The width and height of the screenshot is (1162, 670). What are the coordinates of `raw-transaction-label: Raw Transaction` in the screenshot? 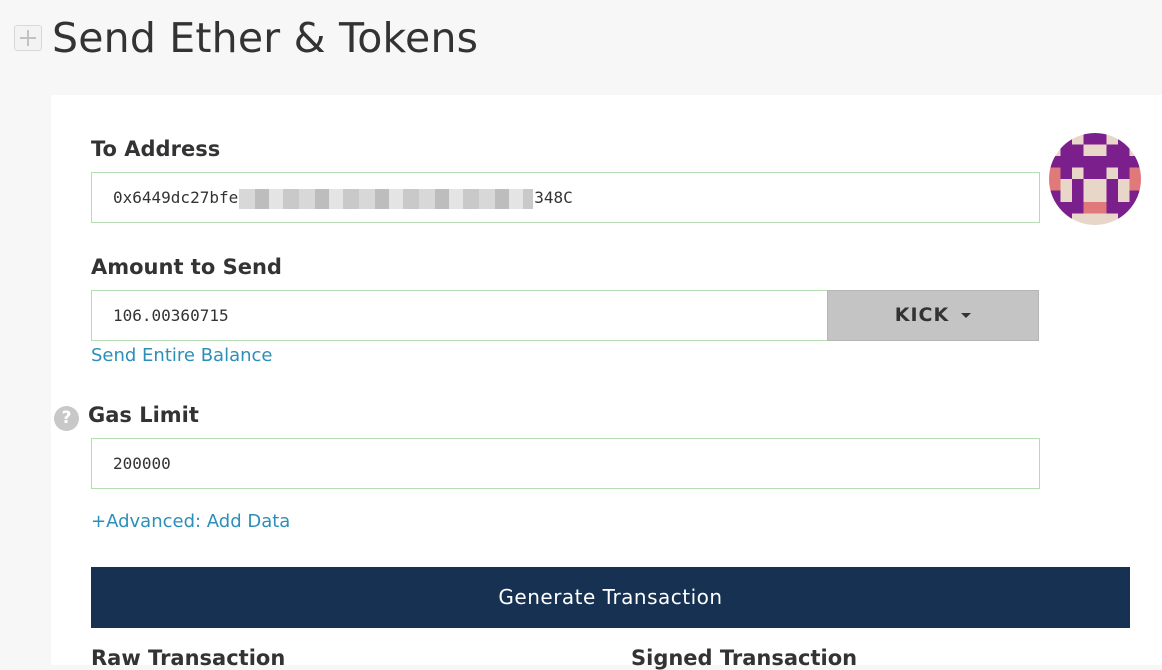 It's located at (188, 658).